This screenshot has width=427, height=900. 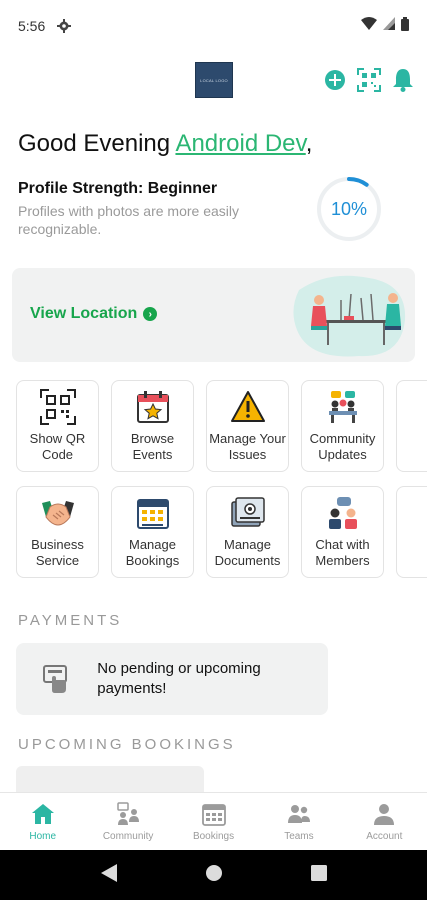 I want to click on view-location-link: View Location ›, so click(x=94, y=314).